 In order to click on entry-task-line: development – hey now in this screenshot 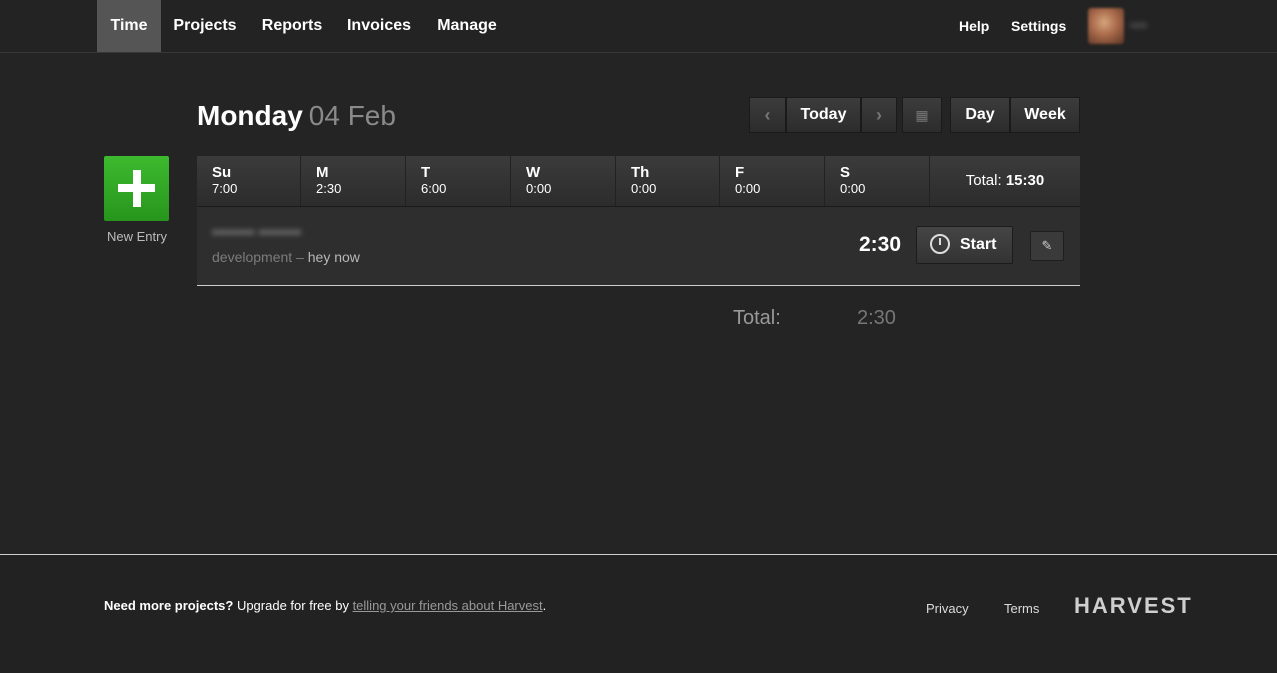, I will do `click(286, 257)`.